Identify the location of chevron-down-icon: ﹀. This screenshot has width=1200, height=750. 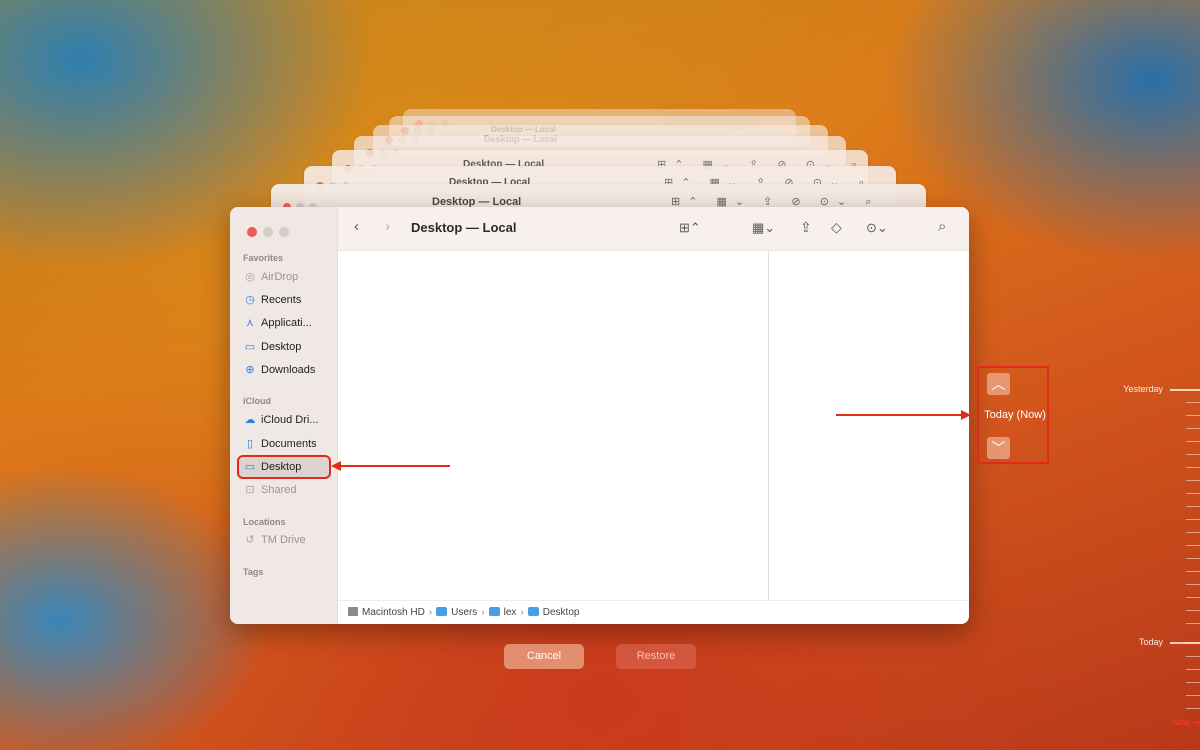
(998, 448).